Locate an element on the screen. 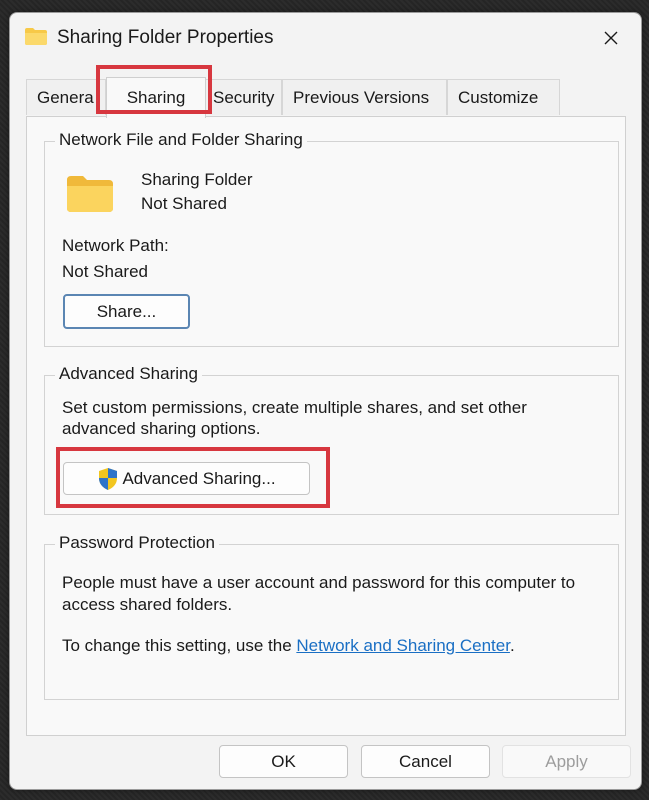  tab-previous-versions: Previous Versions is located at coordinates (364, 97).